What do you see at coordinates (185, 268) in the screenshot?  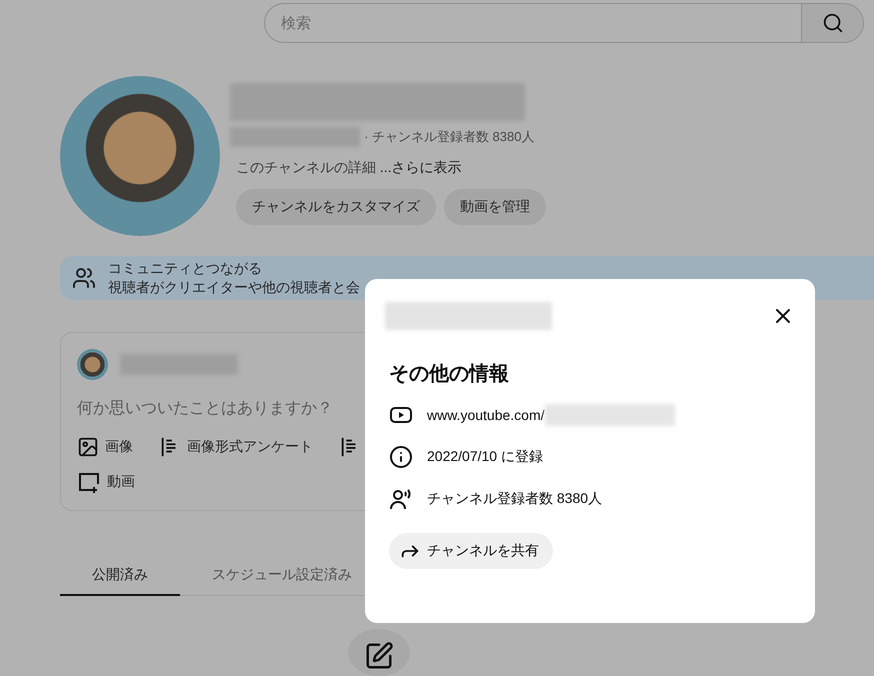 I see `banner-title: コミュニティとつながる` at bounding box center [185, 268].